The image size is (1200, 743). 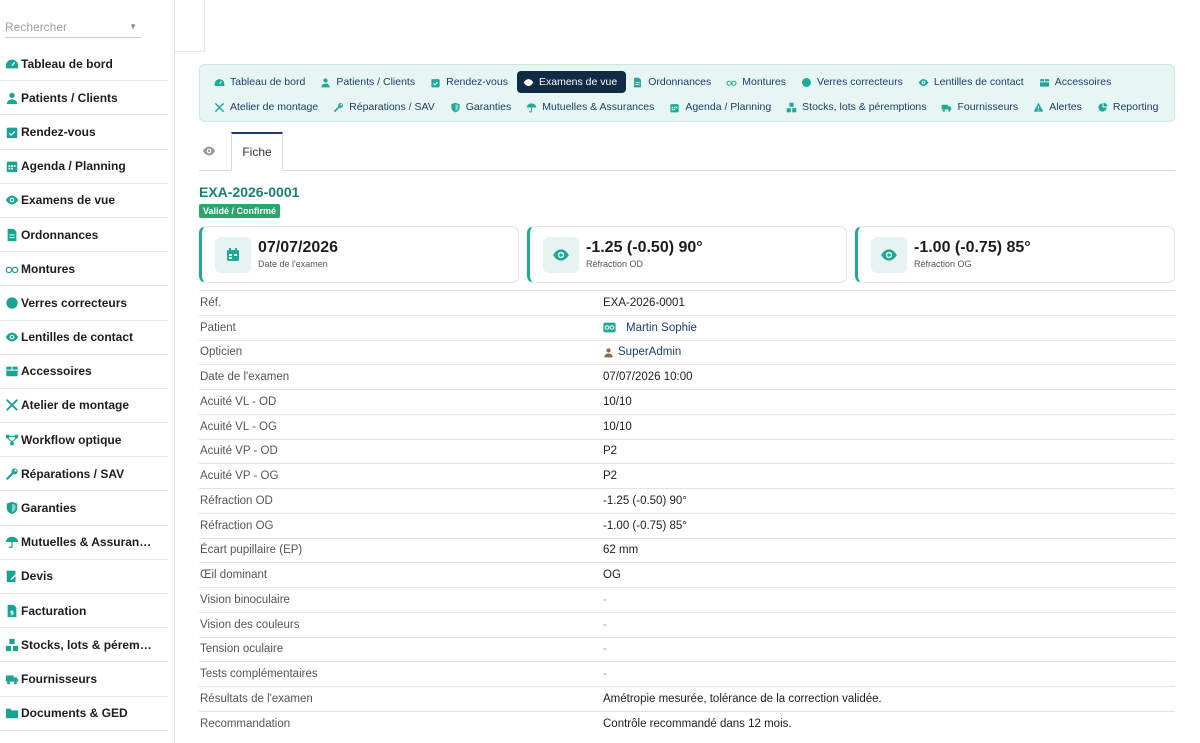 What do you see at coordinates (12, 440) in the screenshot?
I see `workflow-icon` at bounding box center [12, 440].